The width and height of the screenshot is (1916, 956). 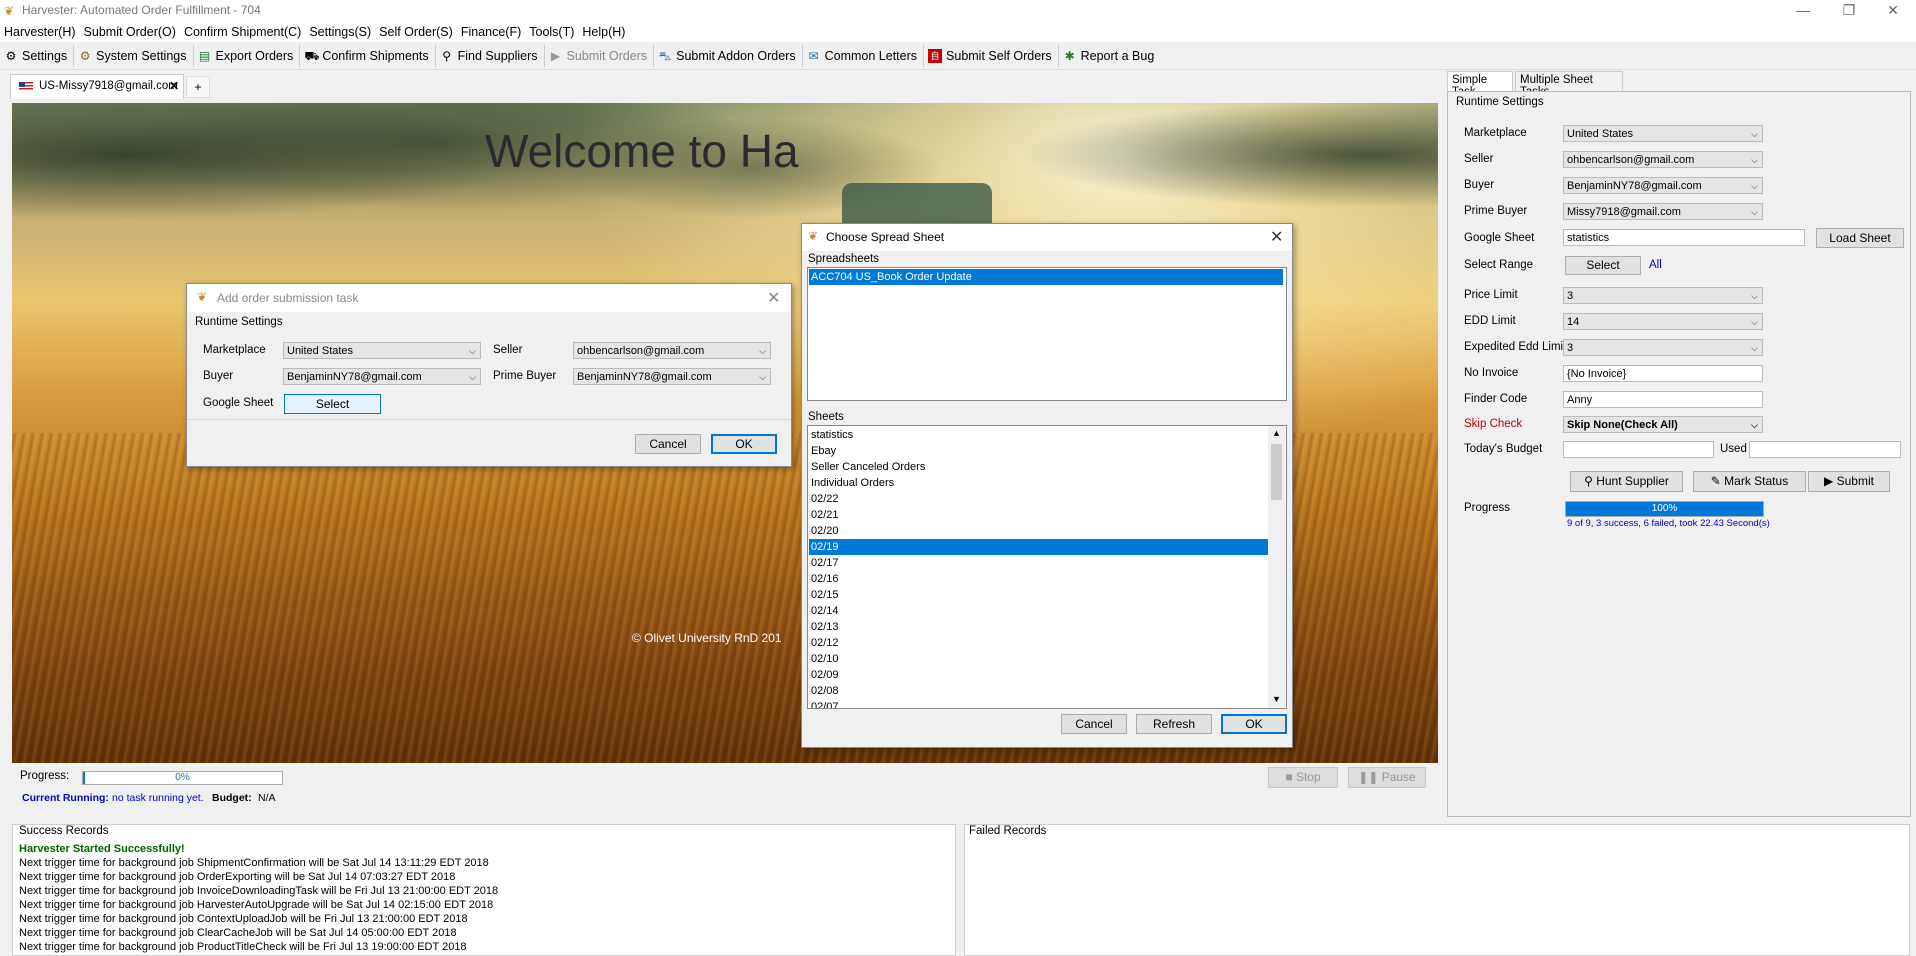 What do you see at coordinates (1496, 399) in the screenshot?
I see `finder-code-label: Finder Code` at bounding box center [1496, 399].